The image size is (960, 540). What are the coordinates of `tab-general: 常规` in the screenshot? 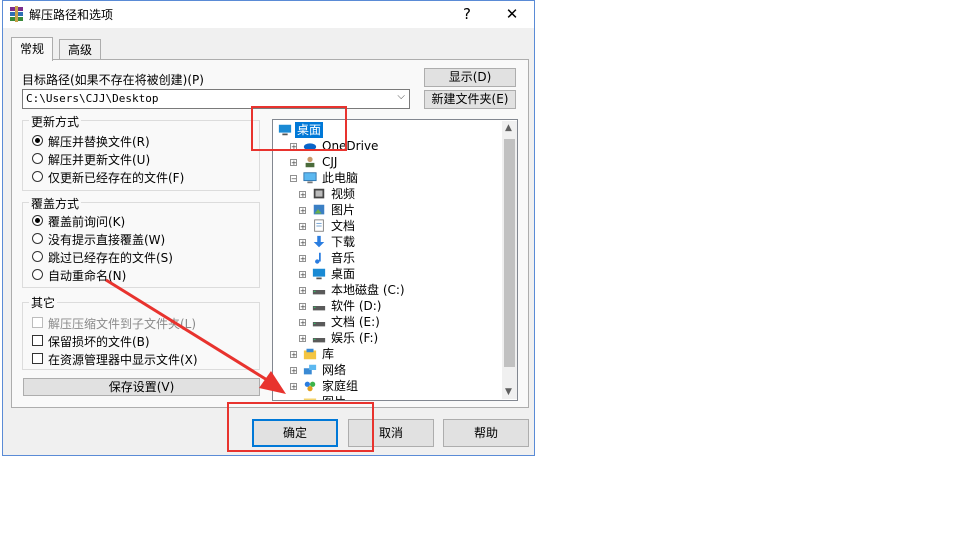 It's located at (32, 49).